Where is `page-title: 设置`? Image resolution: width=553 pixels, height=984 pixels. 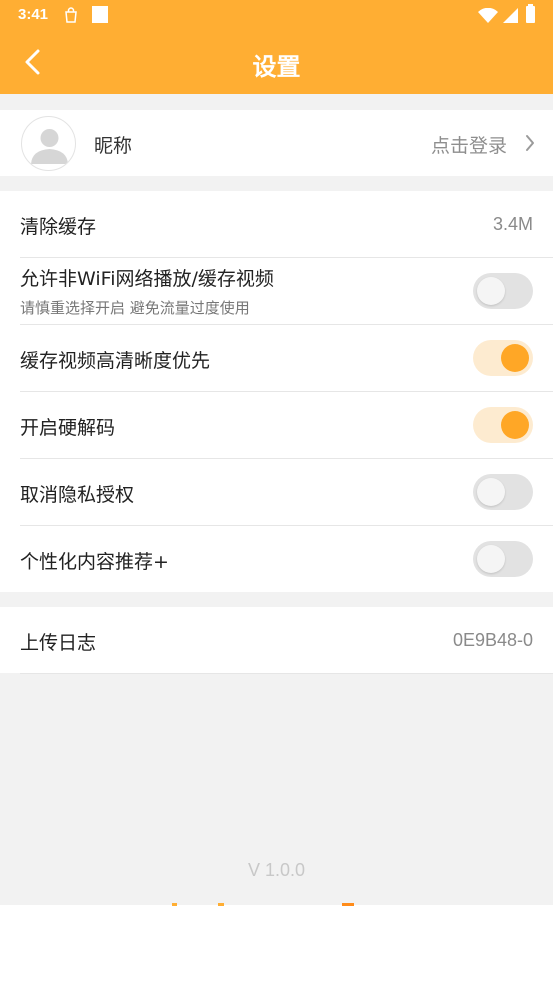
page-title: 设置 is located at coordinates (276, 67).